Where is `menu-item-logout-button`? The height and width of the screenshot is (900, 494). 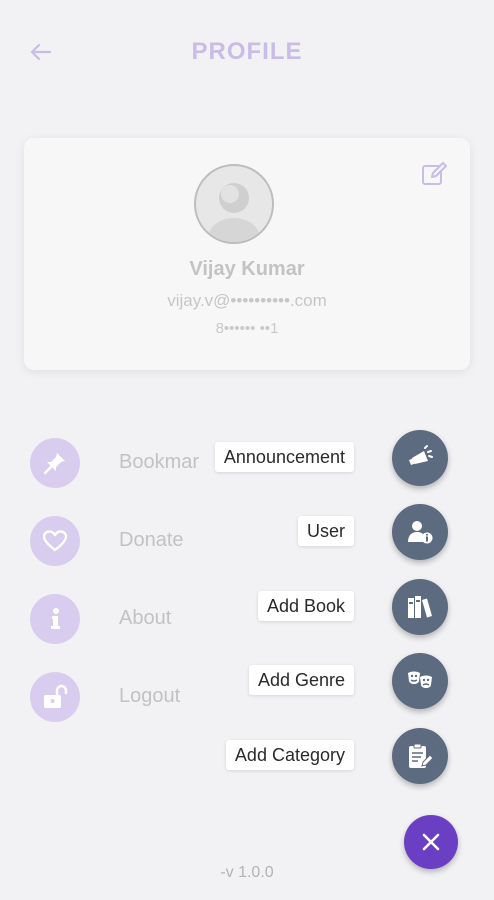 menu-item-logout-button is located at coordinates (55, 697).